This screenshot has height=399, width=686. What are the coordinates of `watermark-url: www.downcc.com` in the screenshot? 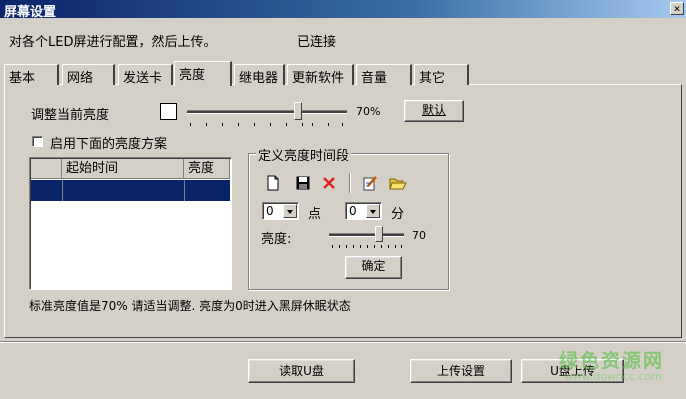 It's located at (612, 376).